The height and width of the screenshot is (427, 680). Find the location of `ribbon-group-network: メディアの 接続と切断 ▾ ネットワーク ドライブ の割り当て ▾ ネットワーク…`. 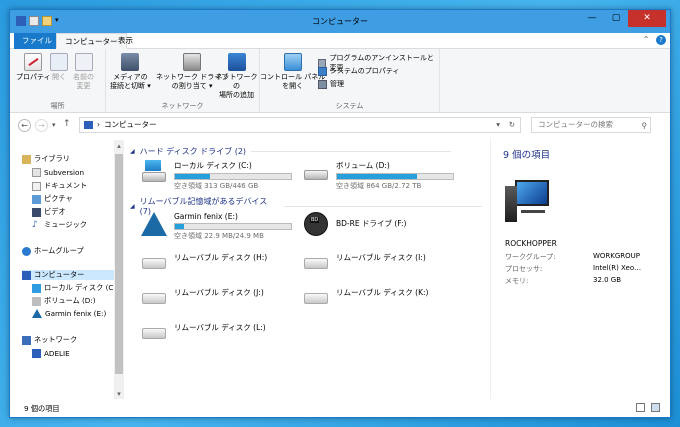

ribbon-group-network: メディアの 接続と切断 ▾ ネットワーク ドライブ の割り当て ▾ ネットワーク… is located at coordinates (183, 81).